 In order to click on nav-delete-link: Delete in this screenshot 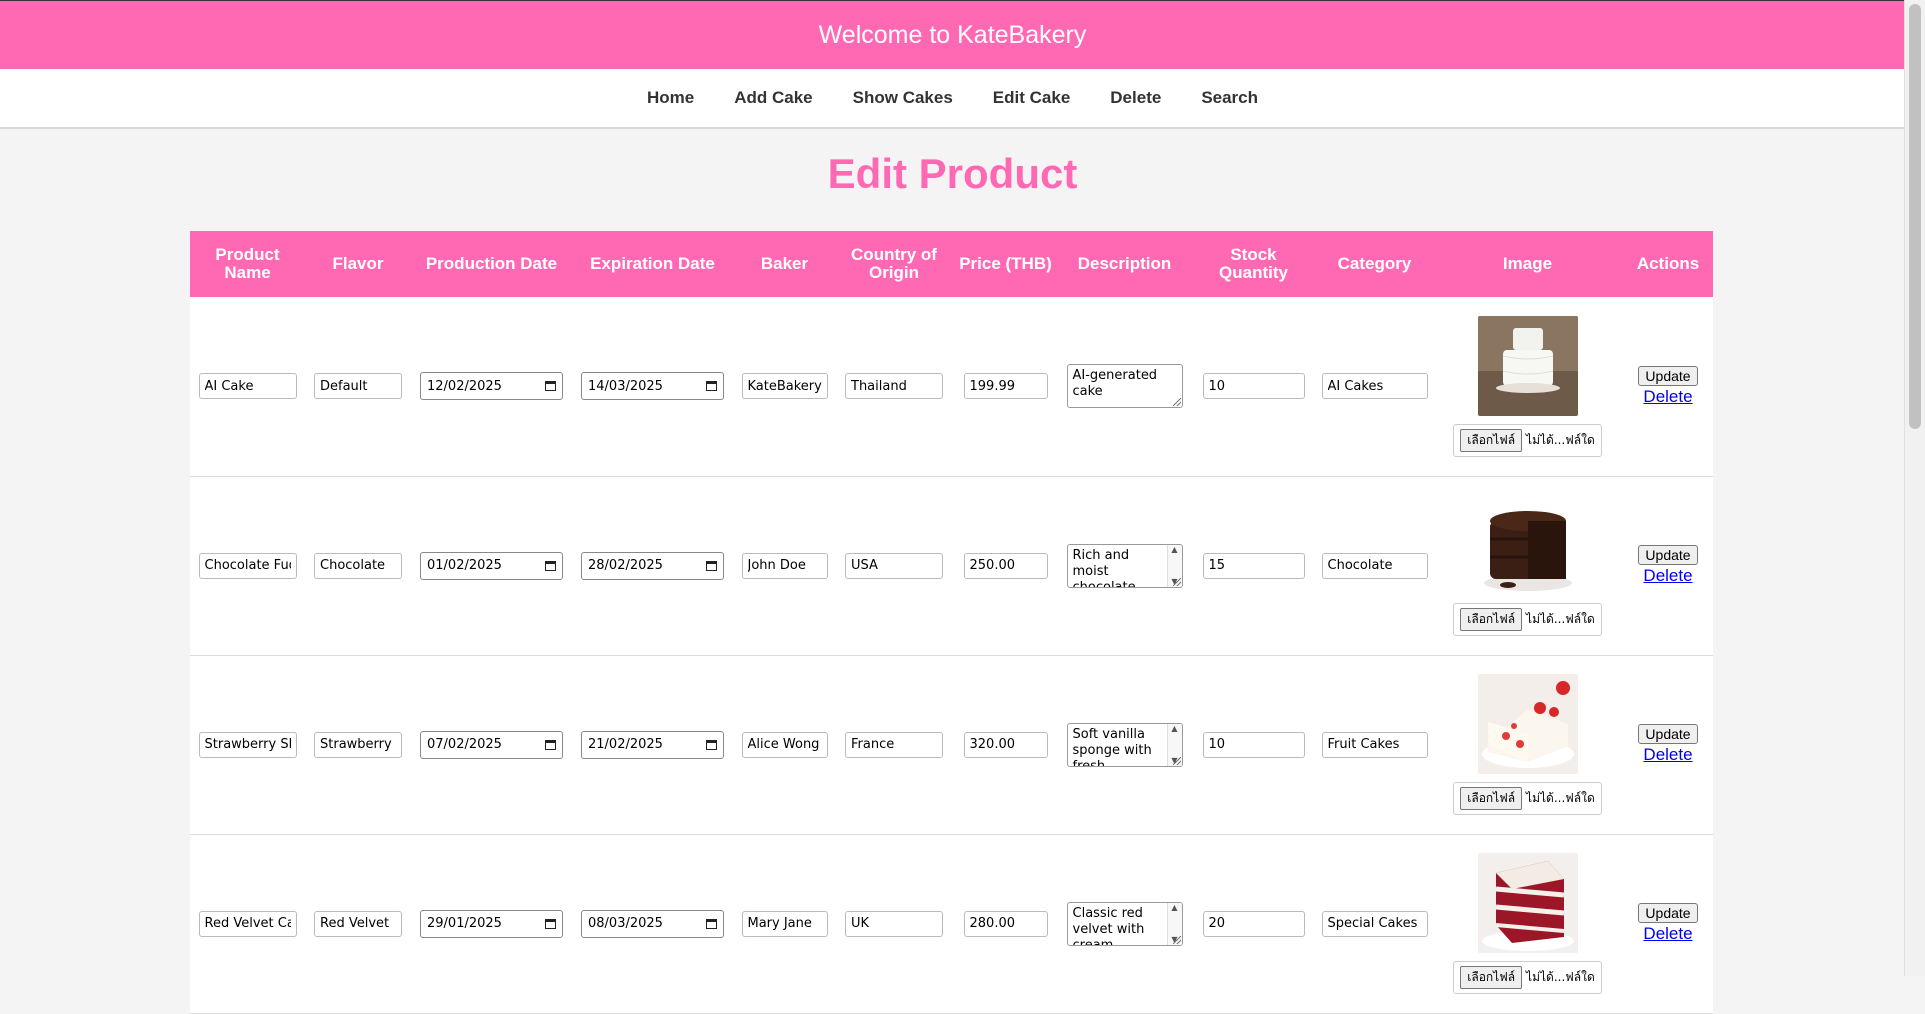, I will do `click(1135, 98)`.